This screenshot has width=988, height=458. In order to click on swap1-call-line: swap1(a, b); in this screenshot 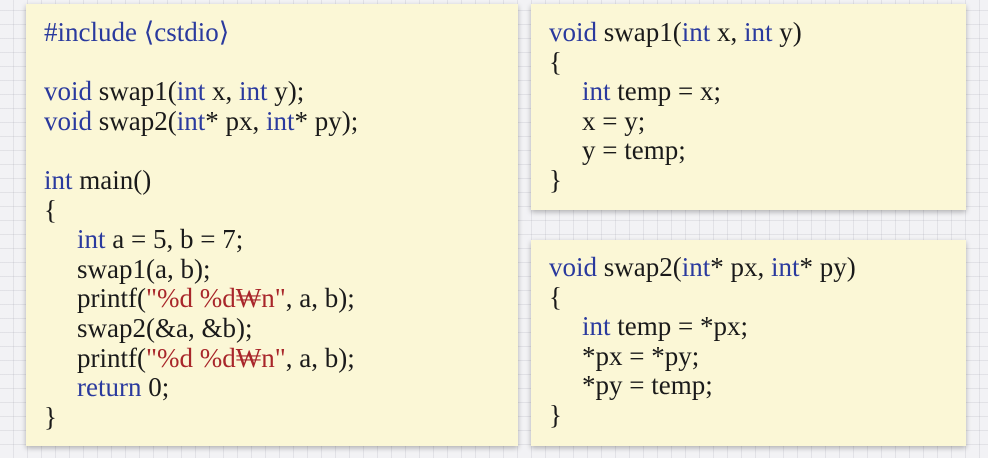, I will do `click(144, 268)`.